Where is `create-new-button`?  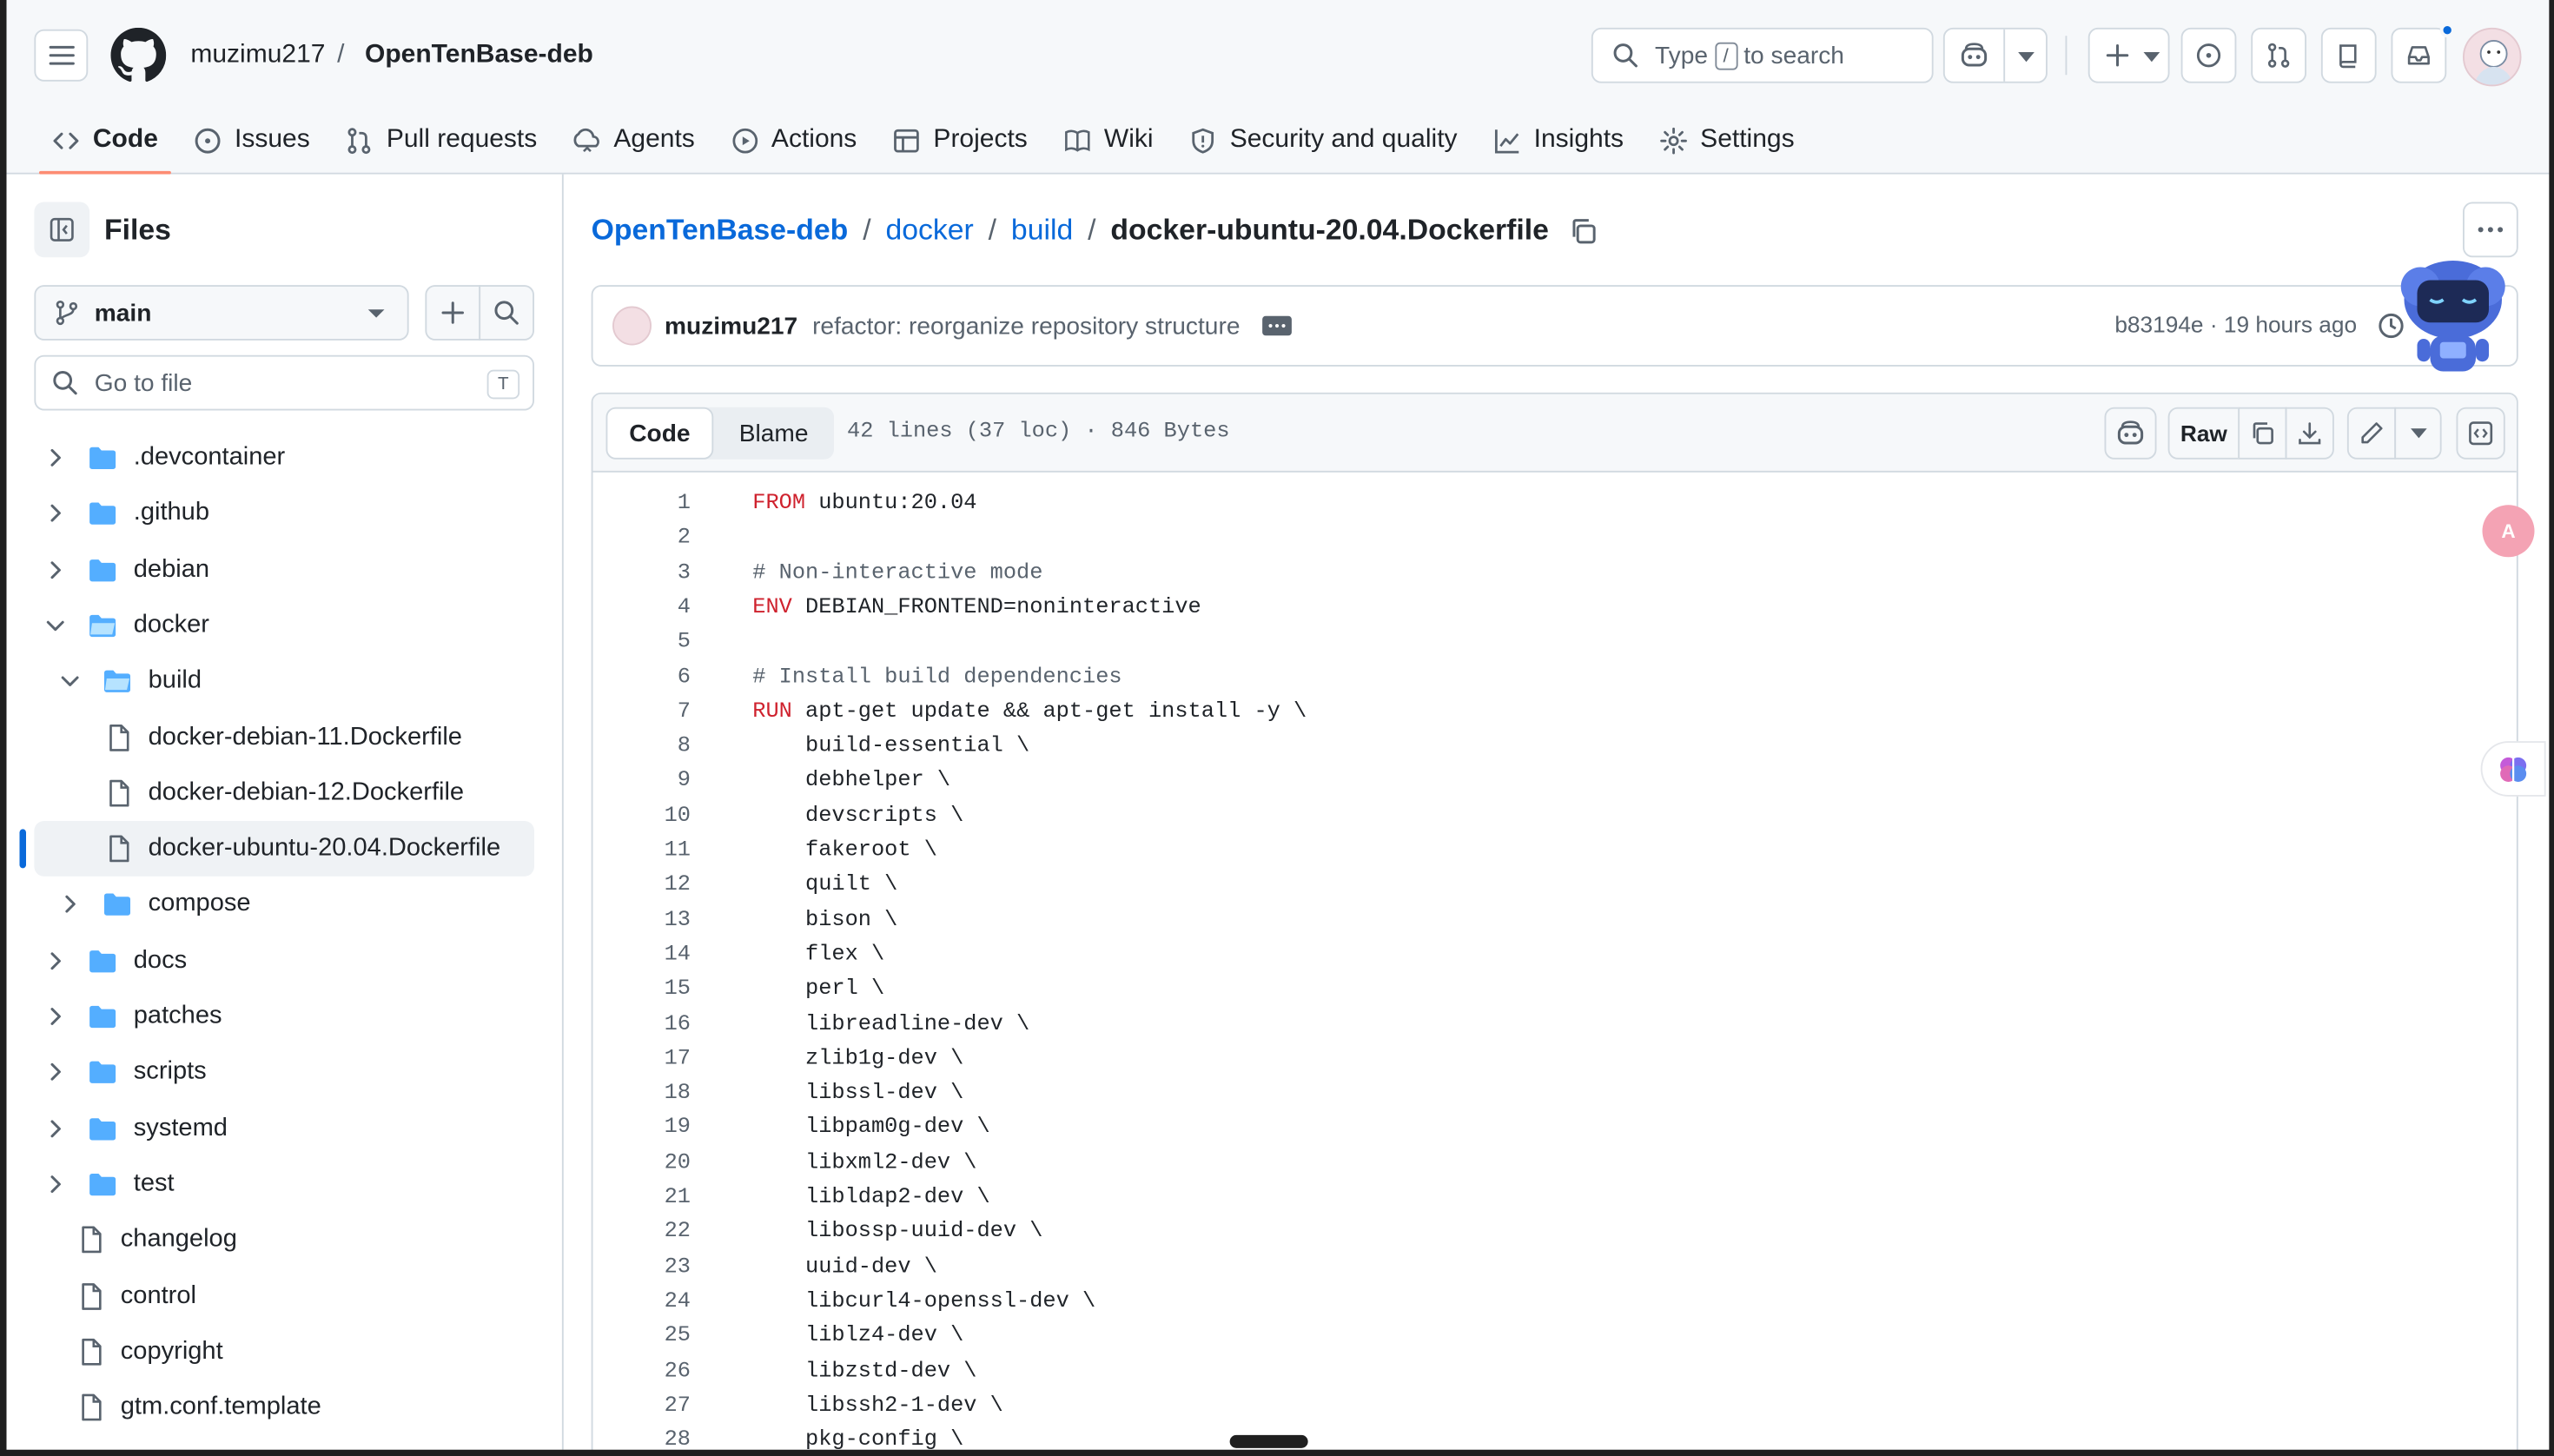 create-new-button is located at coordinates (2129, 55).